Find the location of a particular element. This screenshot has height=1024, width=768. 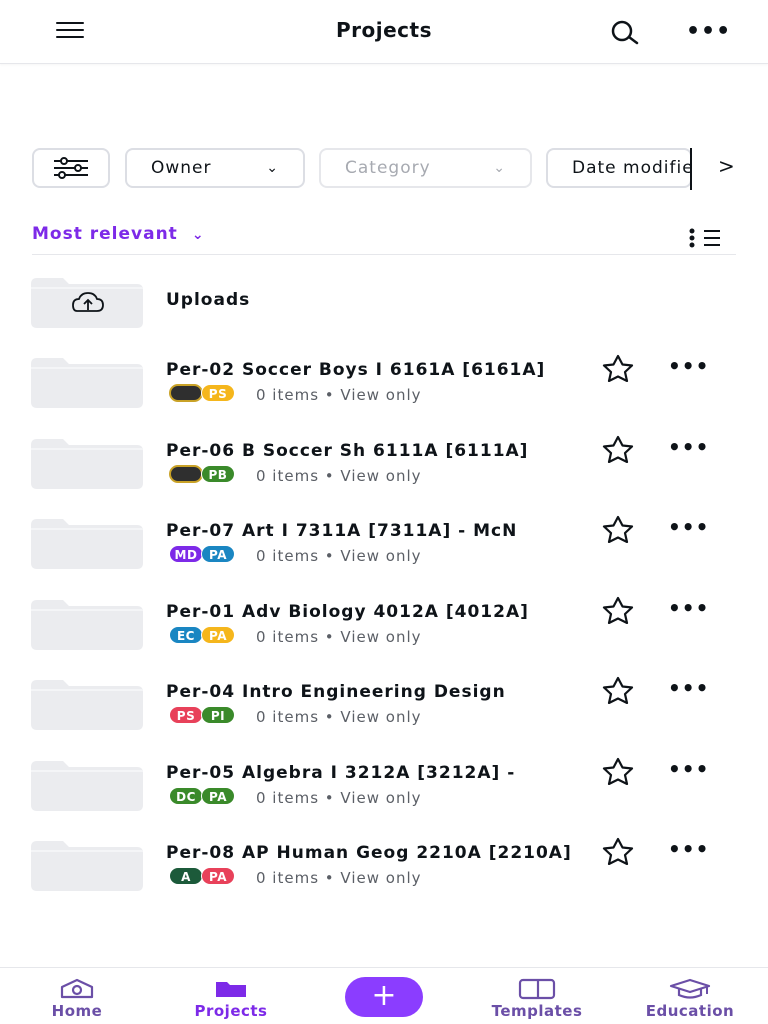

folder-name: Per-02 Soccer Boys I 6161A [6161A] is located at coordinates (356, 370).